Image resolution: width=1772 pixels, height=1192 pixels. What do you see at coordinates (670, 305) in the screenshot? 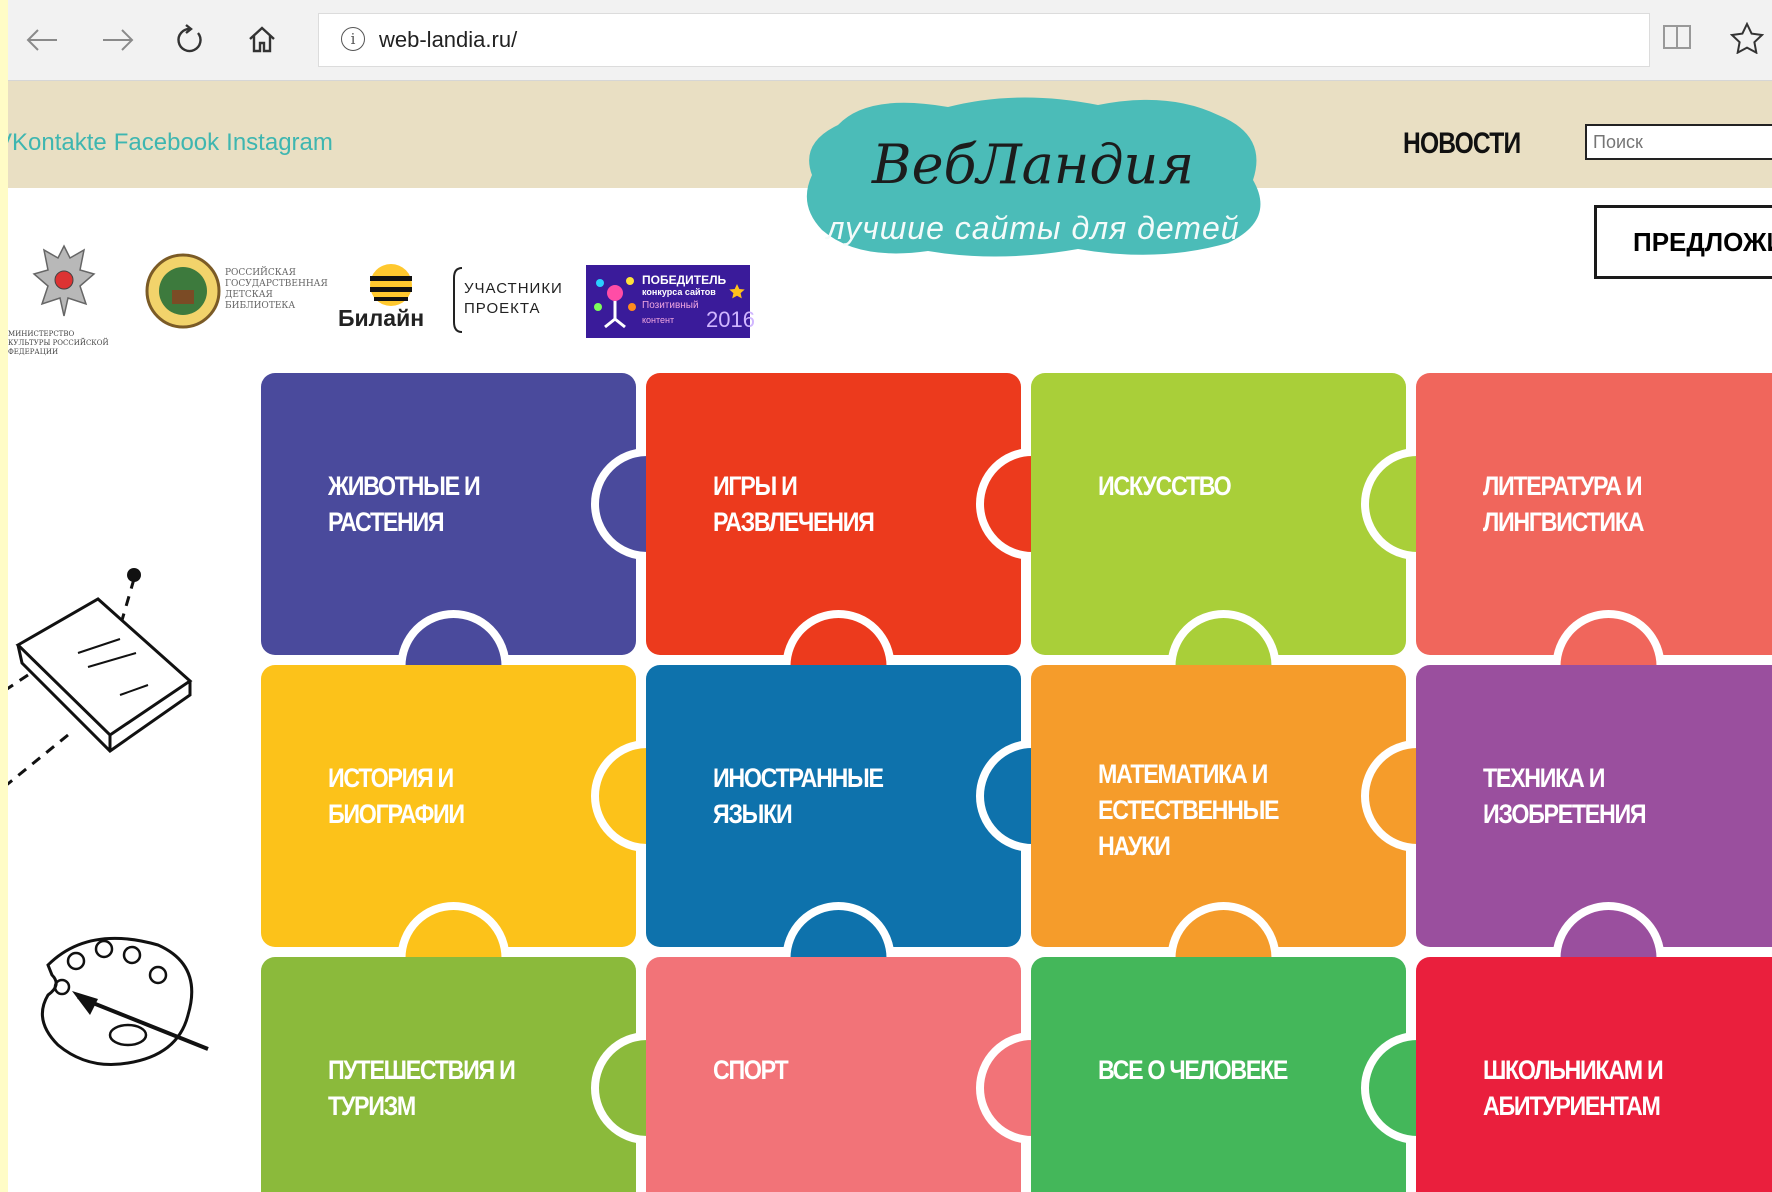
I see `winner-line-3: Позитивный` at bounding box center [670, 305].